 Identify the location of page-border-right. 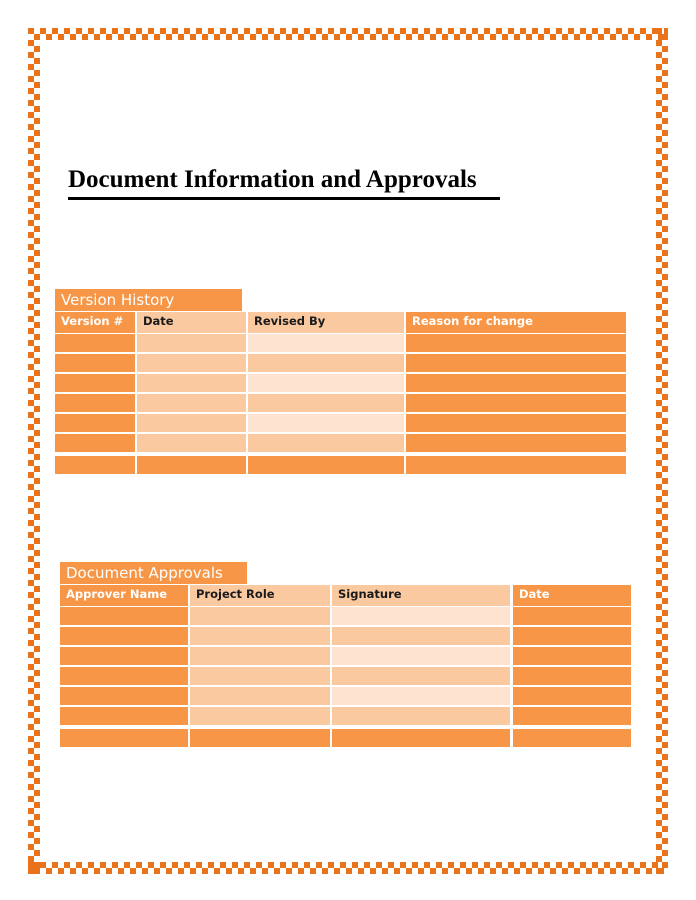
(662, 451).